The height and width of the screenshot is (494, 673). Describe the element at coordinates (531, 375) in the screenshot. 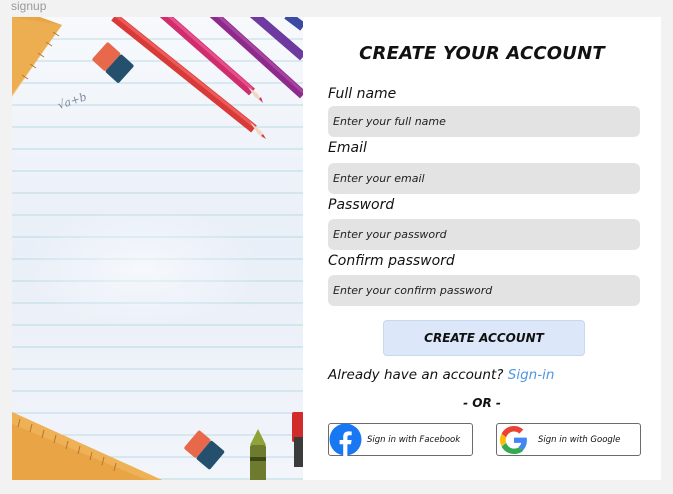

I see `sign-in-link: Sign-in` at that location.